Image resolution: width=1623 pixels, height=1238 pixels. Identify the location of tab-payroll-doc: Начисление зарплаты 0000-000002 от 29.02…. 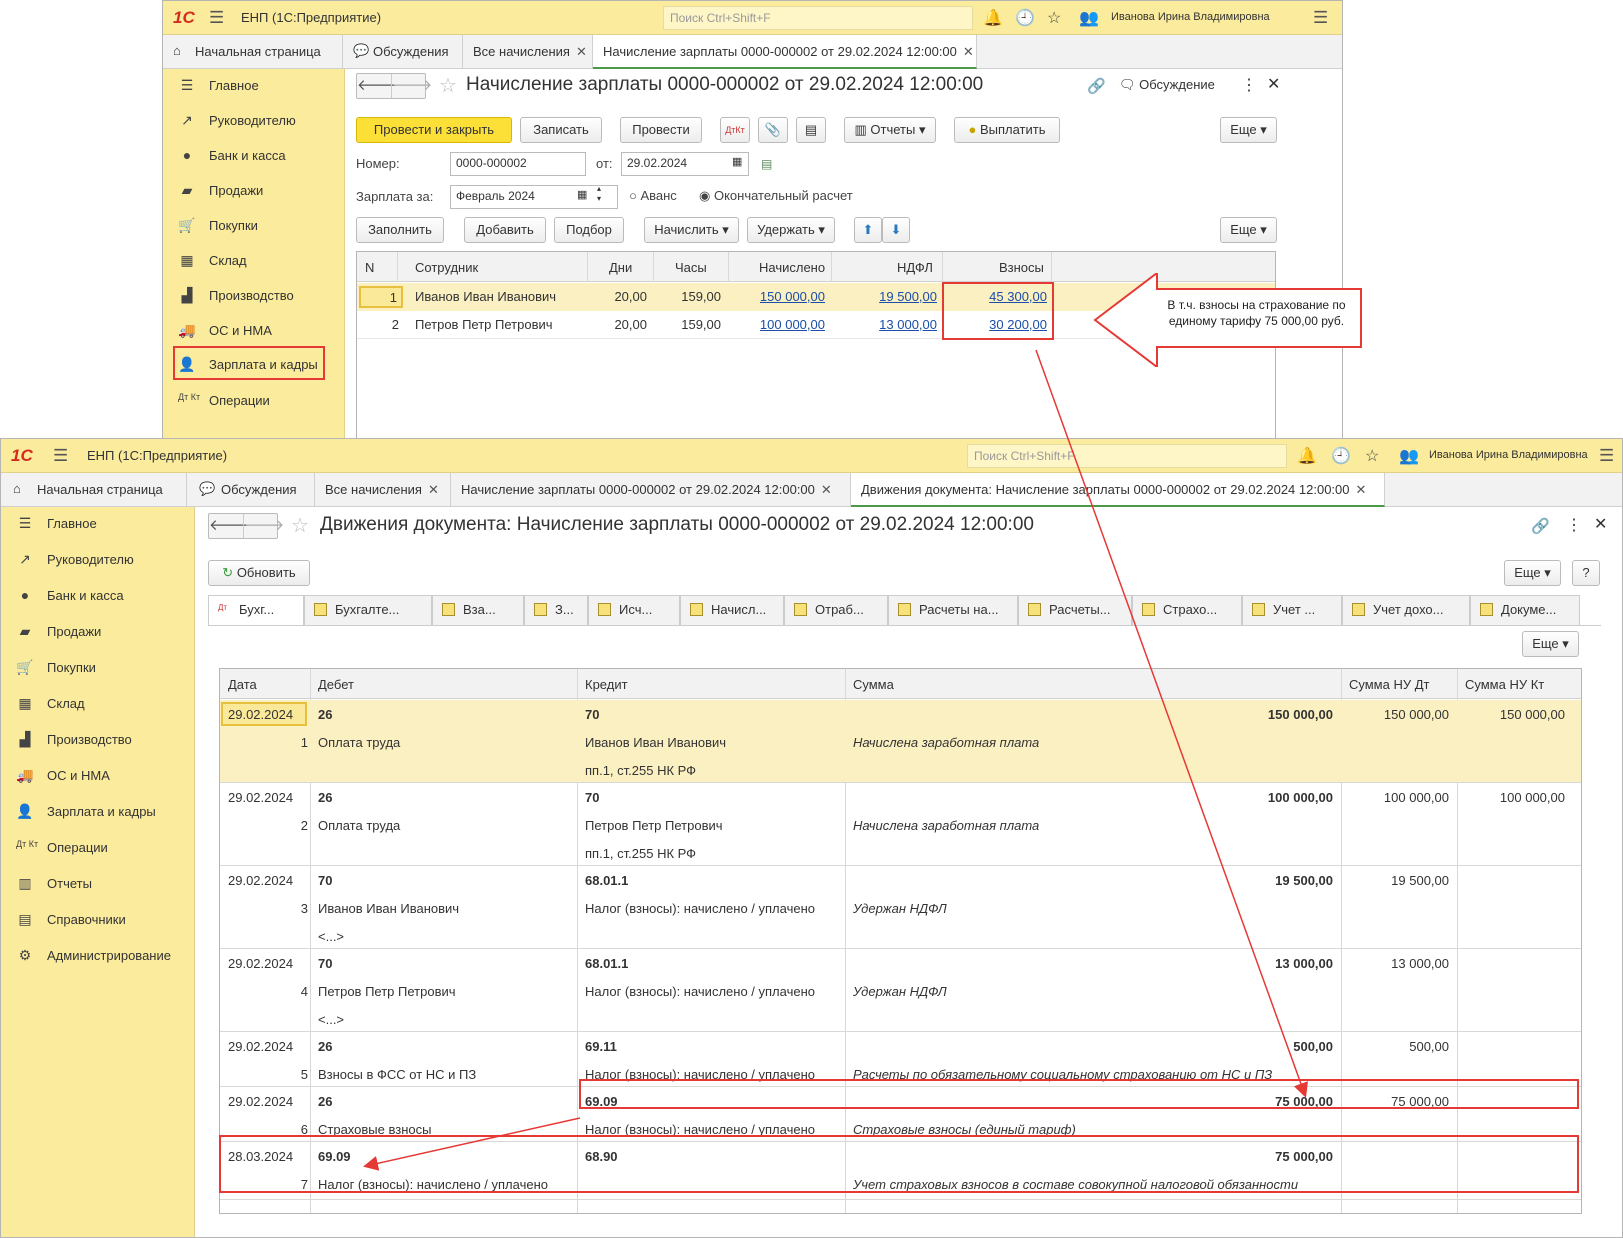
(651, 490).